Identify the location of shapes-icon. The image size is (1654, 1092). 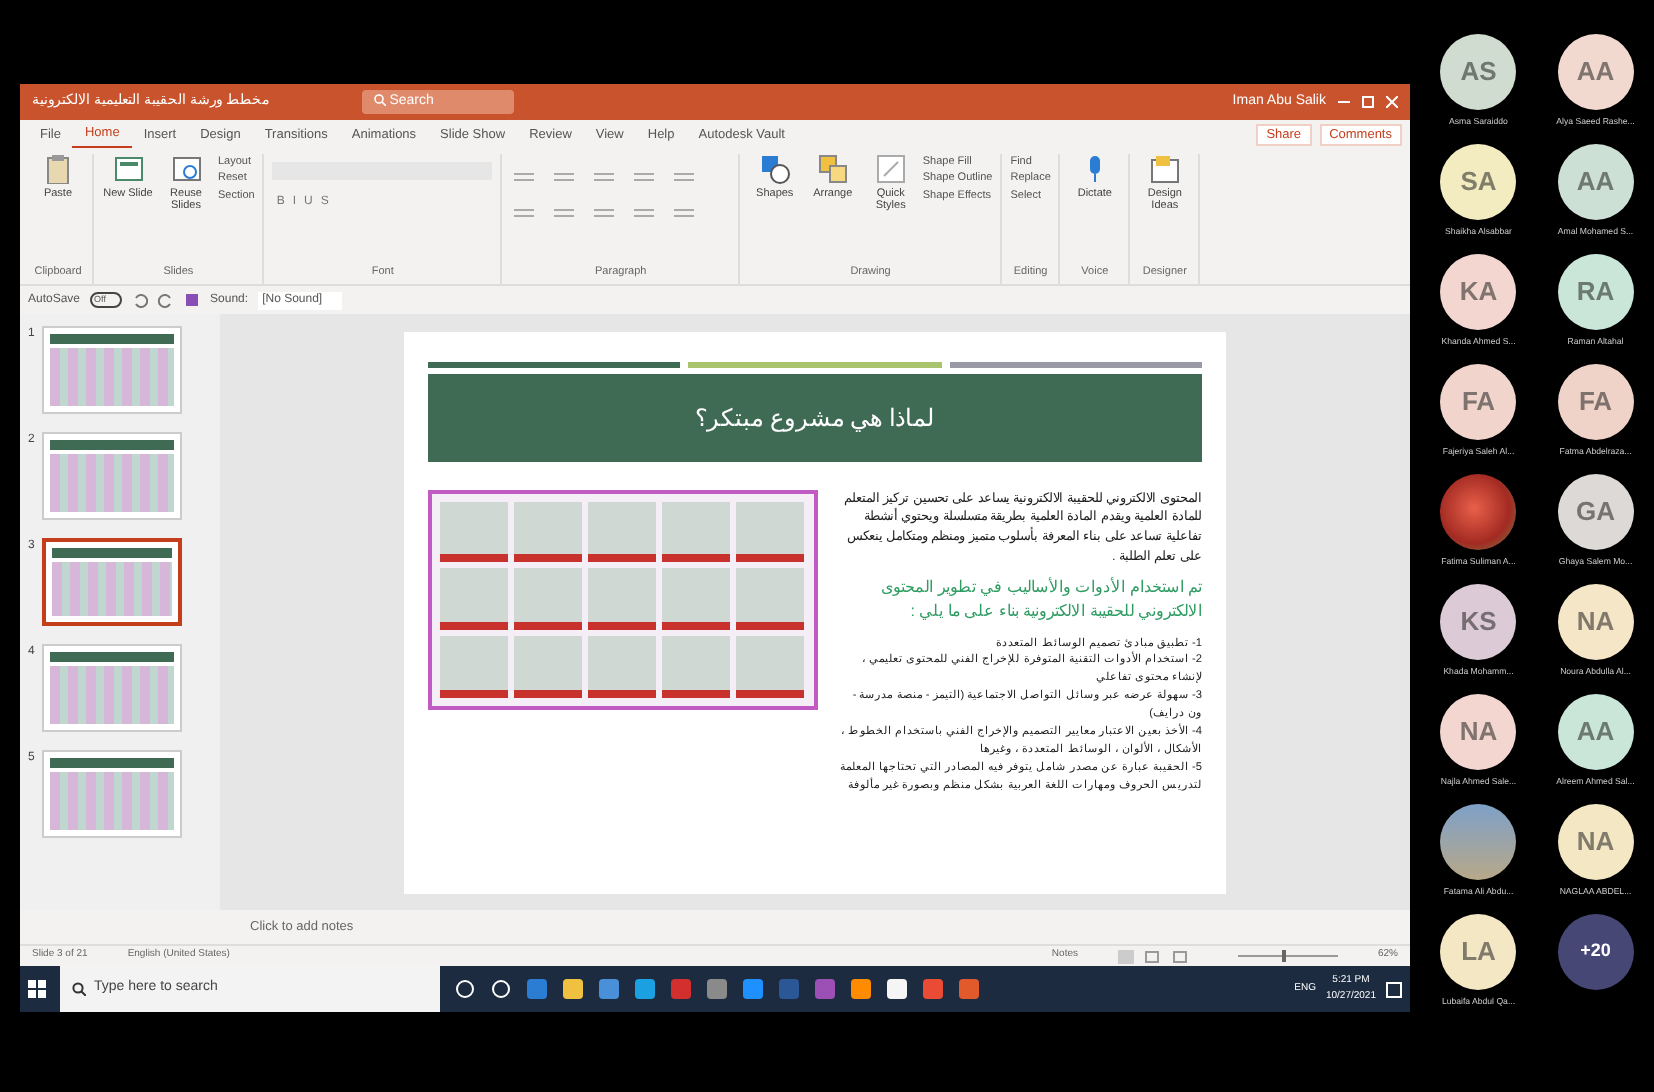
(774, 169).